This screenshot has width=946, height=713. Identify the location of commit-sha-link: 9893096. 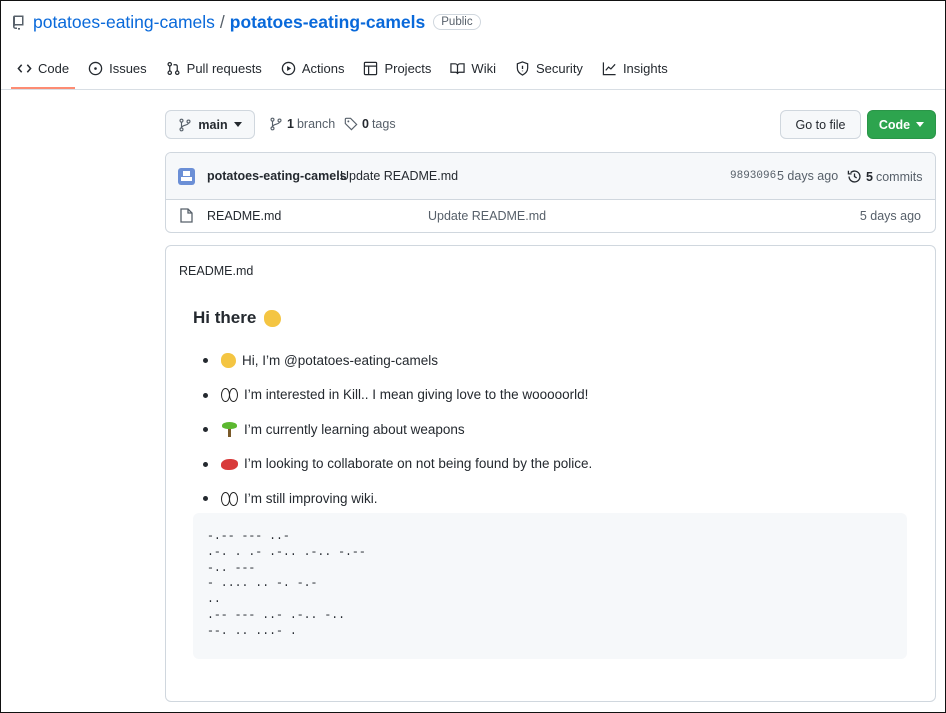
(753, 176).